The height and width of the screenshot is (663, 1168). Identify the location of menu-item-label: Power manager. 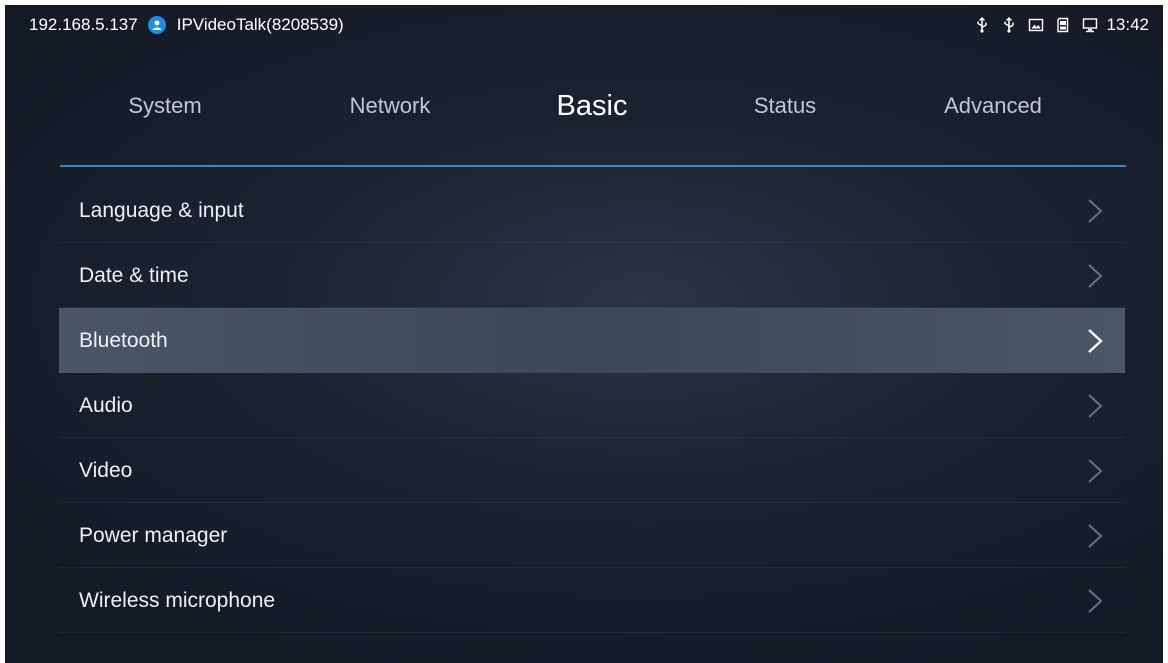
(153, 535).